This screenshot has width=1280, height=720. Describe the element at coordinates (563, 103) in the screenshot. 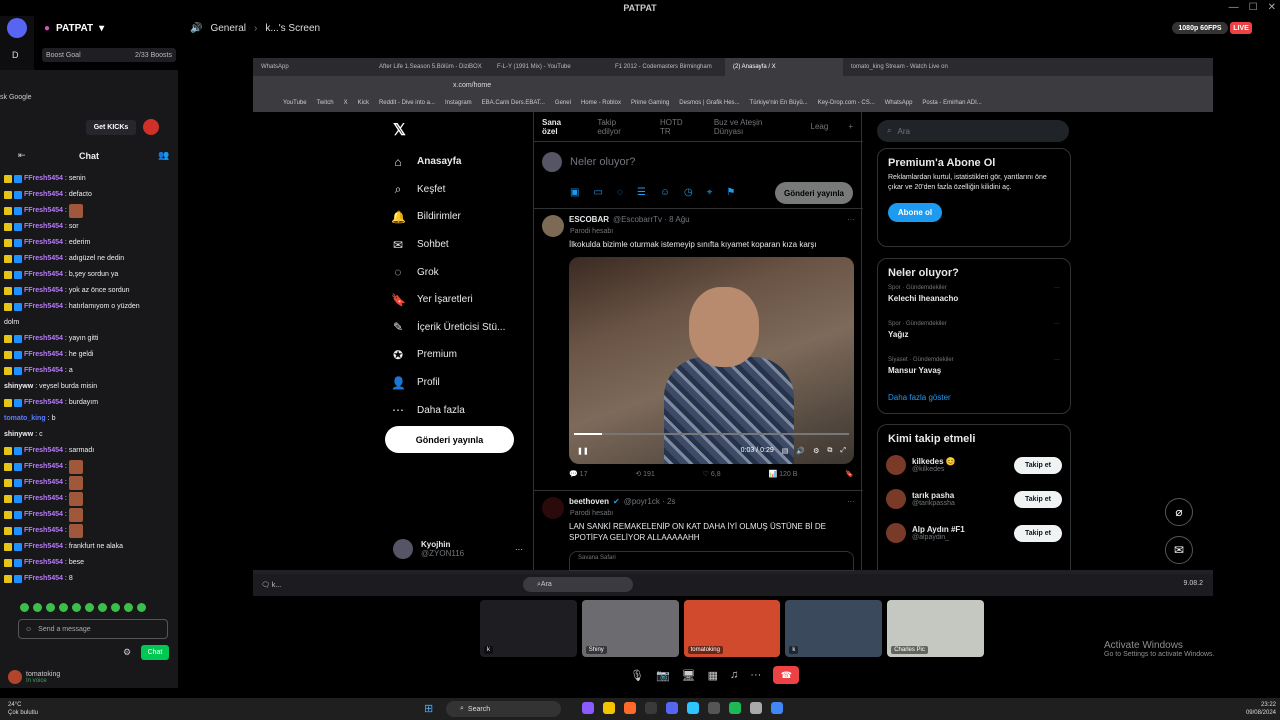

I see `bookmark-item: Genel` at that location.